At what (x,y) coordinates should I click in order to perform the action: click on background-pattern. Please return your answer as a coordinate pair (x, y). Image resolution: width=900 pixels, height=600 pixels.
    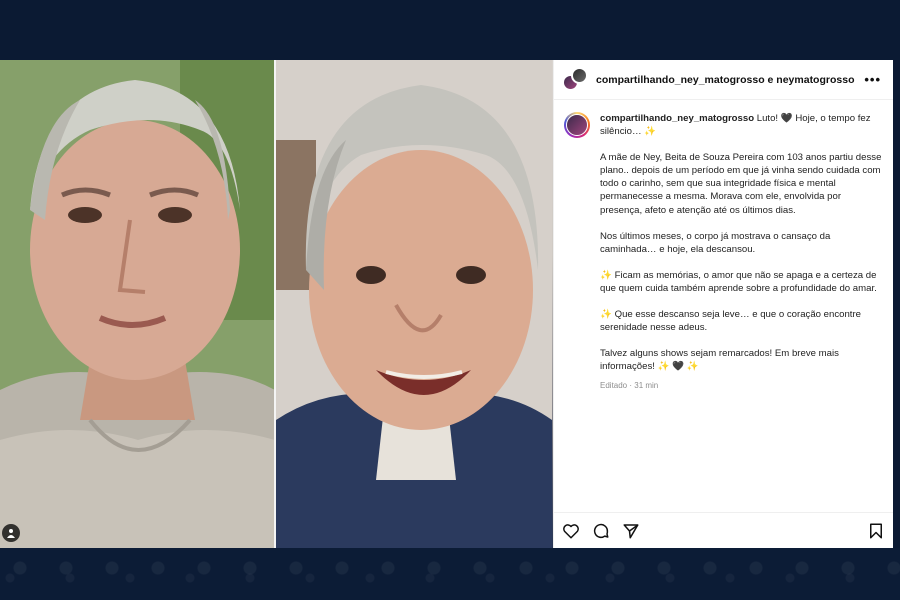
    Looking at the image, I should click on (450, 574).